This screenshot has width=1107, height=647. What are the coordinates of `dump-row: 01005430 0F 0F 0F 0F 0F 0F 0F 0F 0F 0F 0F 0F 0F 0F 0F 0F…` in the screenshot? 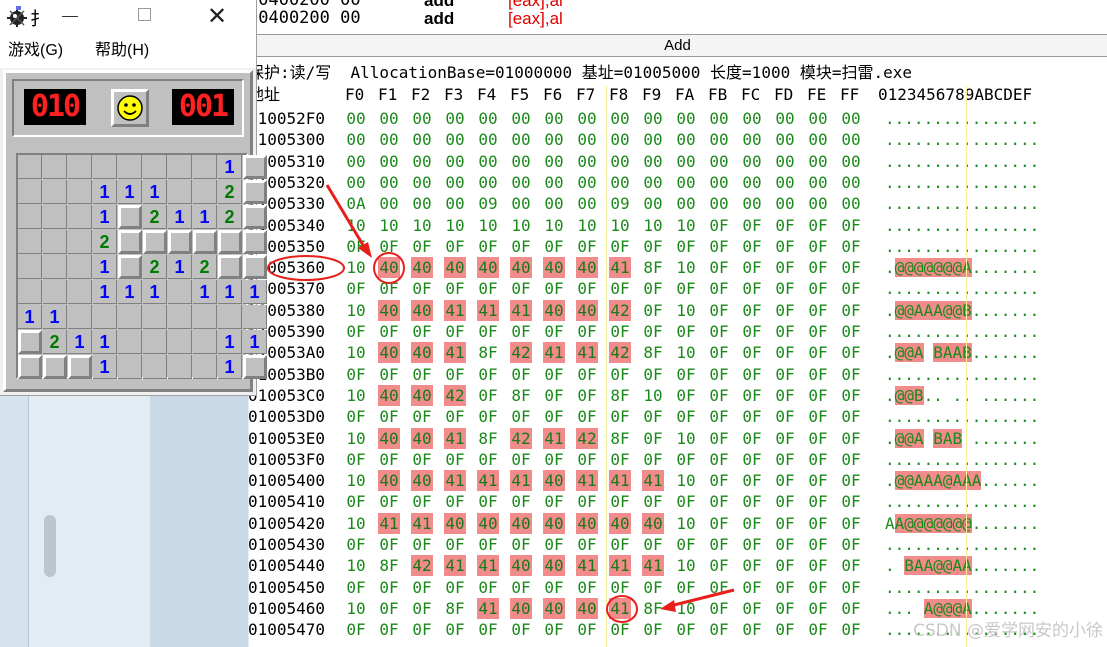 It's located at (677, 544).